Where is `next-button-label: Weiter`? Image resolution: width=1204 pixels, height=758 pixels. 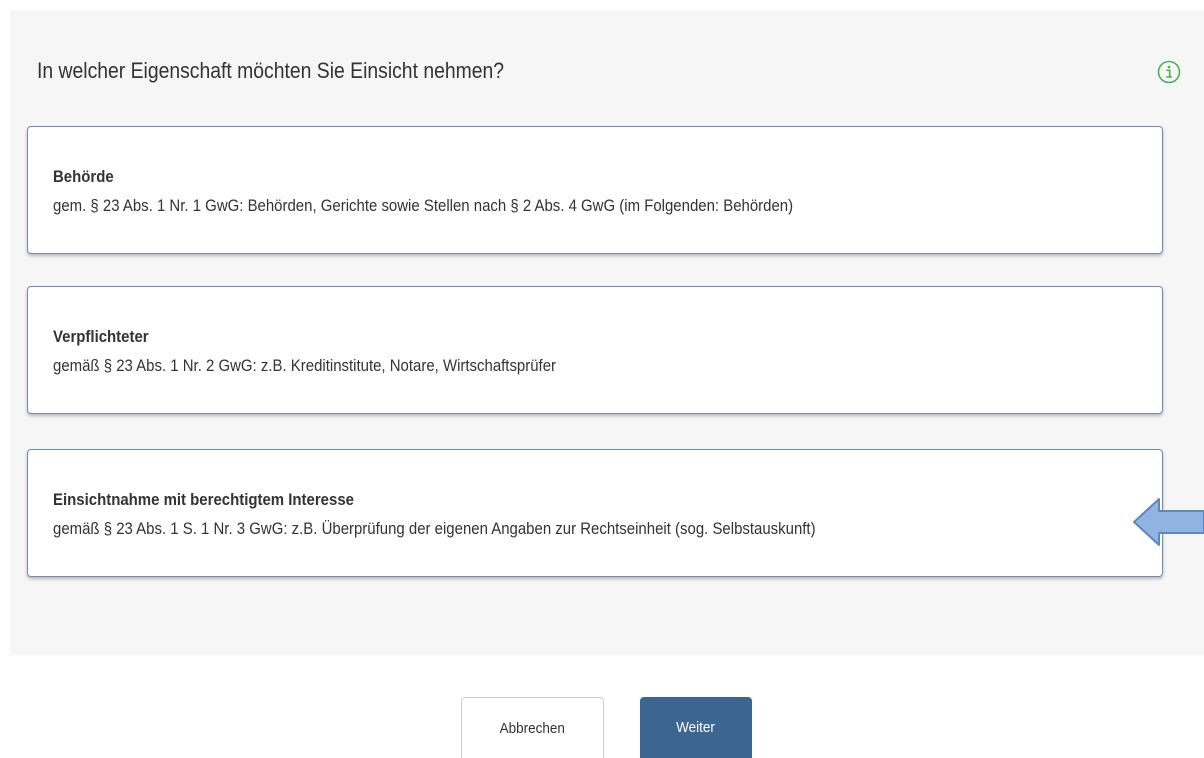
next-button-label: Weiter is located at coordinates (696, 727).